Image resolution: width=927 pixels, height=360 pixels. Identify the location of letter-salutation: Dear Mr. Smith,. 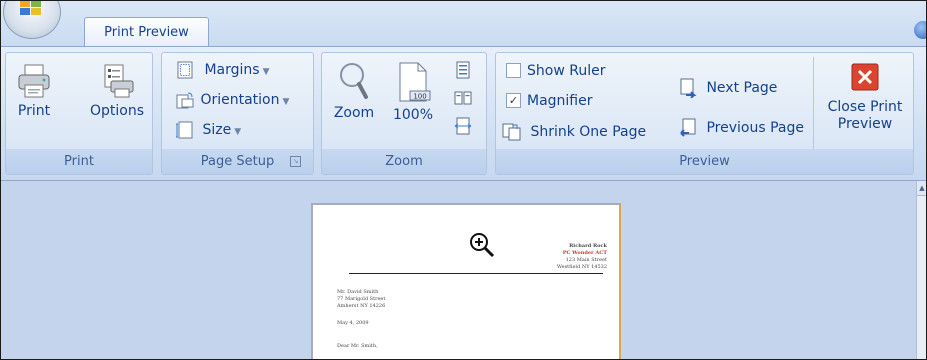
(357, 346).